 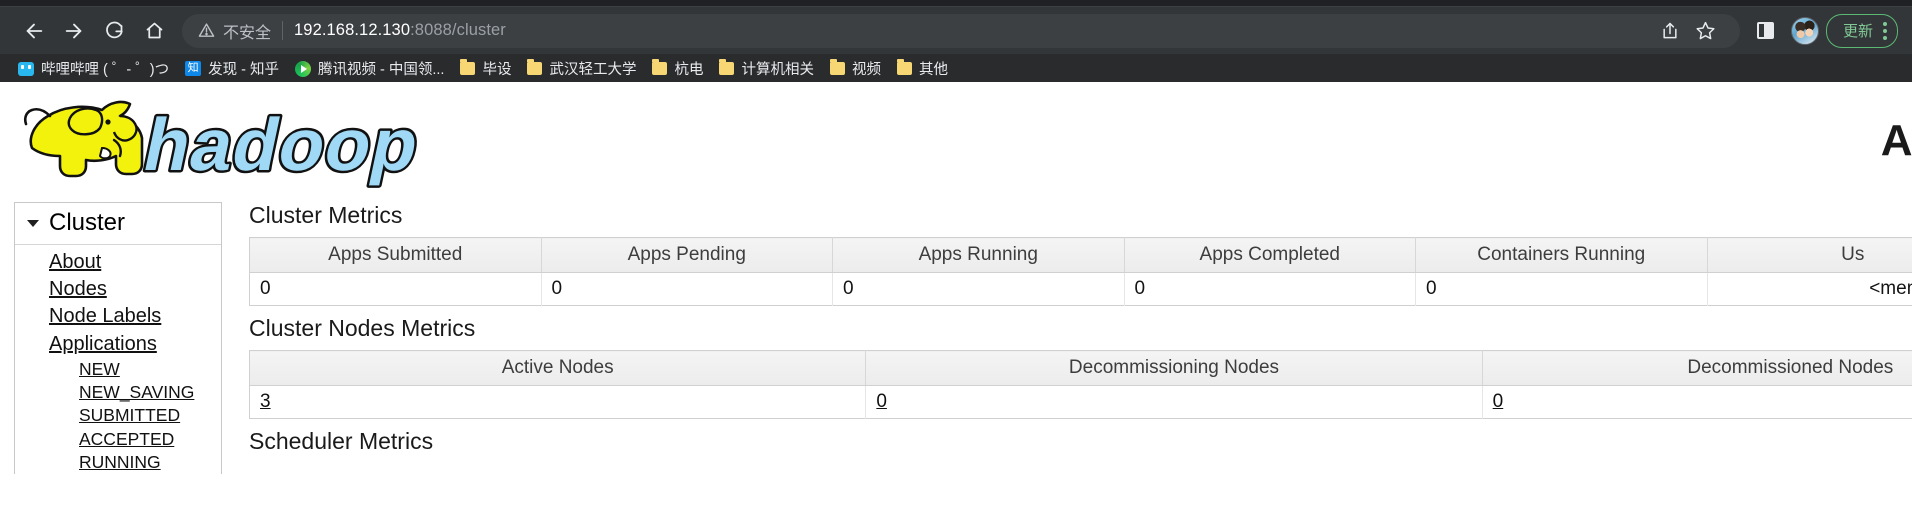 I want to click on cell-apps-completed: 0, so click(x=1270, y=289).